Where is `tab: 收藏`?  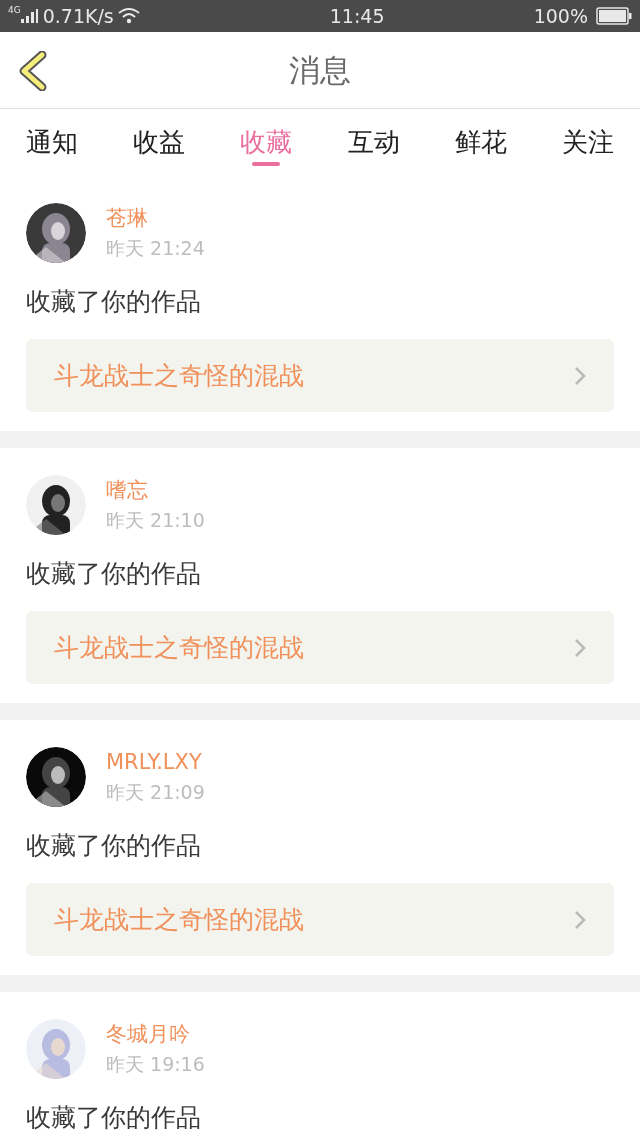
tab: 收藏 is located at coordinates (266, 142).